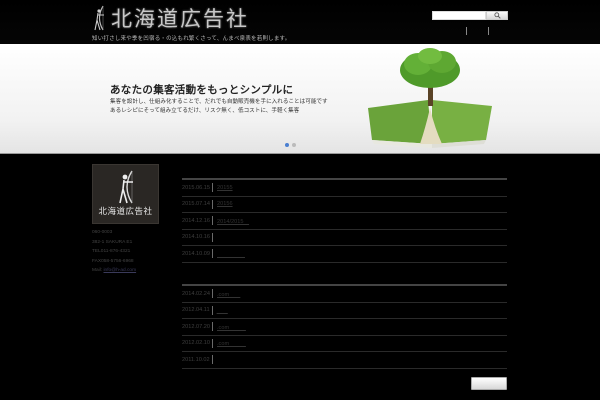 This screenshot has height=400, width=600. I want to click on search-input, so click(459, 15).